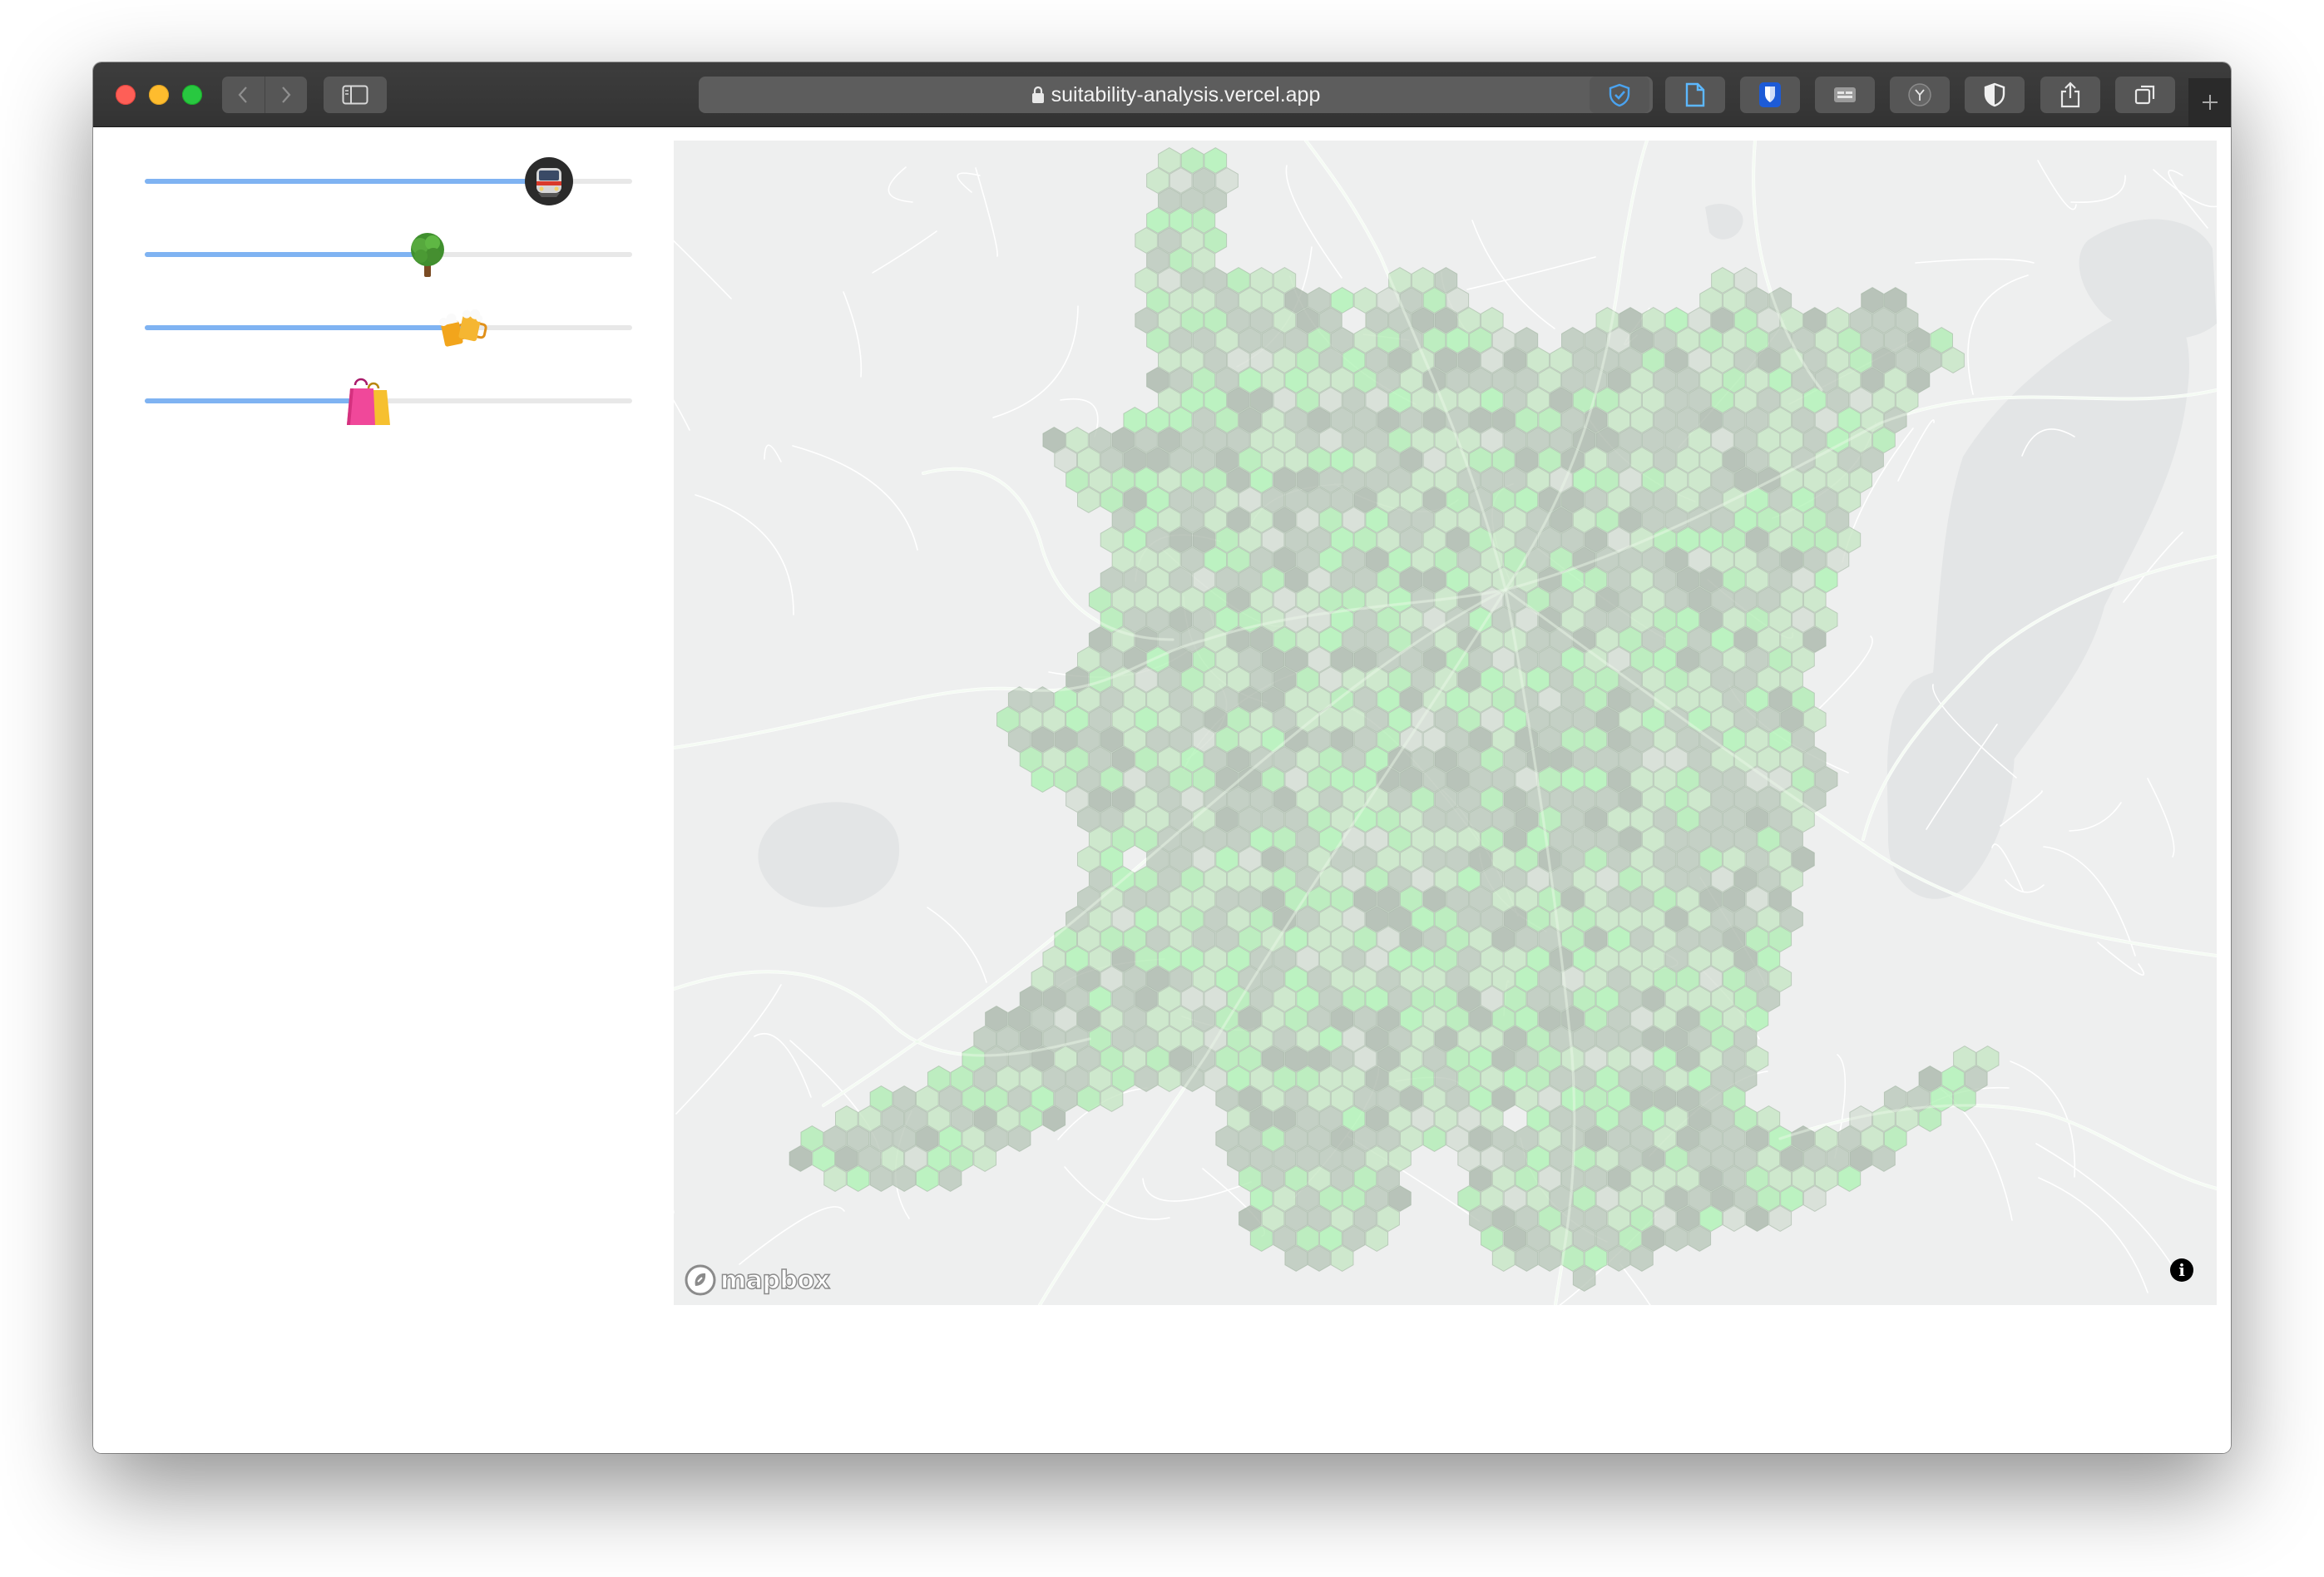 The width and height of the screenshot is (2324, 1577). I want to click on tab-overview-button, so click(2145, 95).